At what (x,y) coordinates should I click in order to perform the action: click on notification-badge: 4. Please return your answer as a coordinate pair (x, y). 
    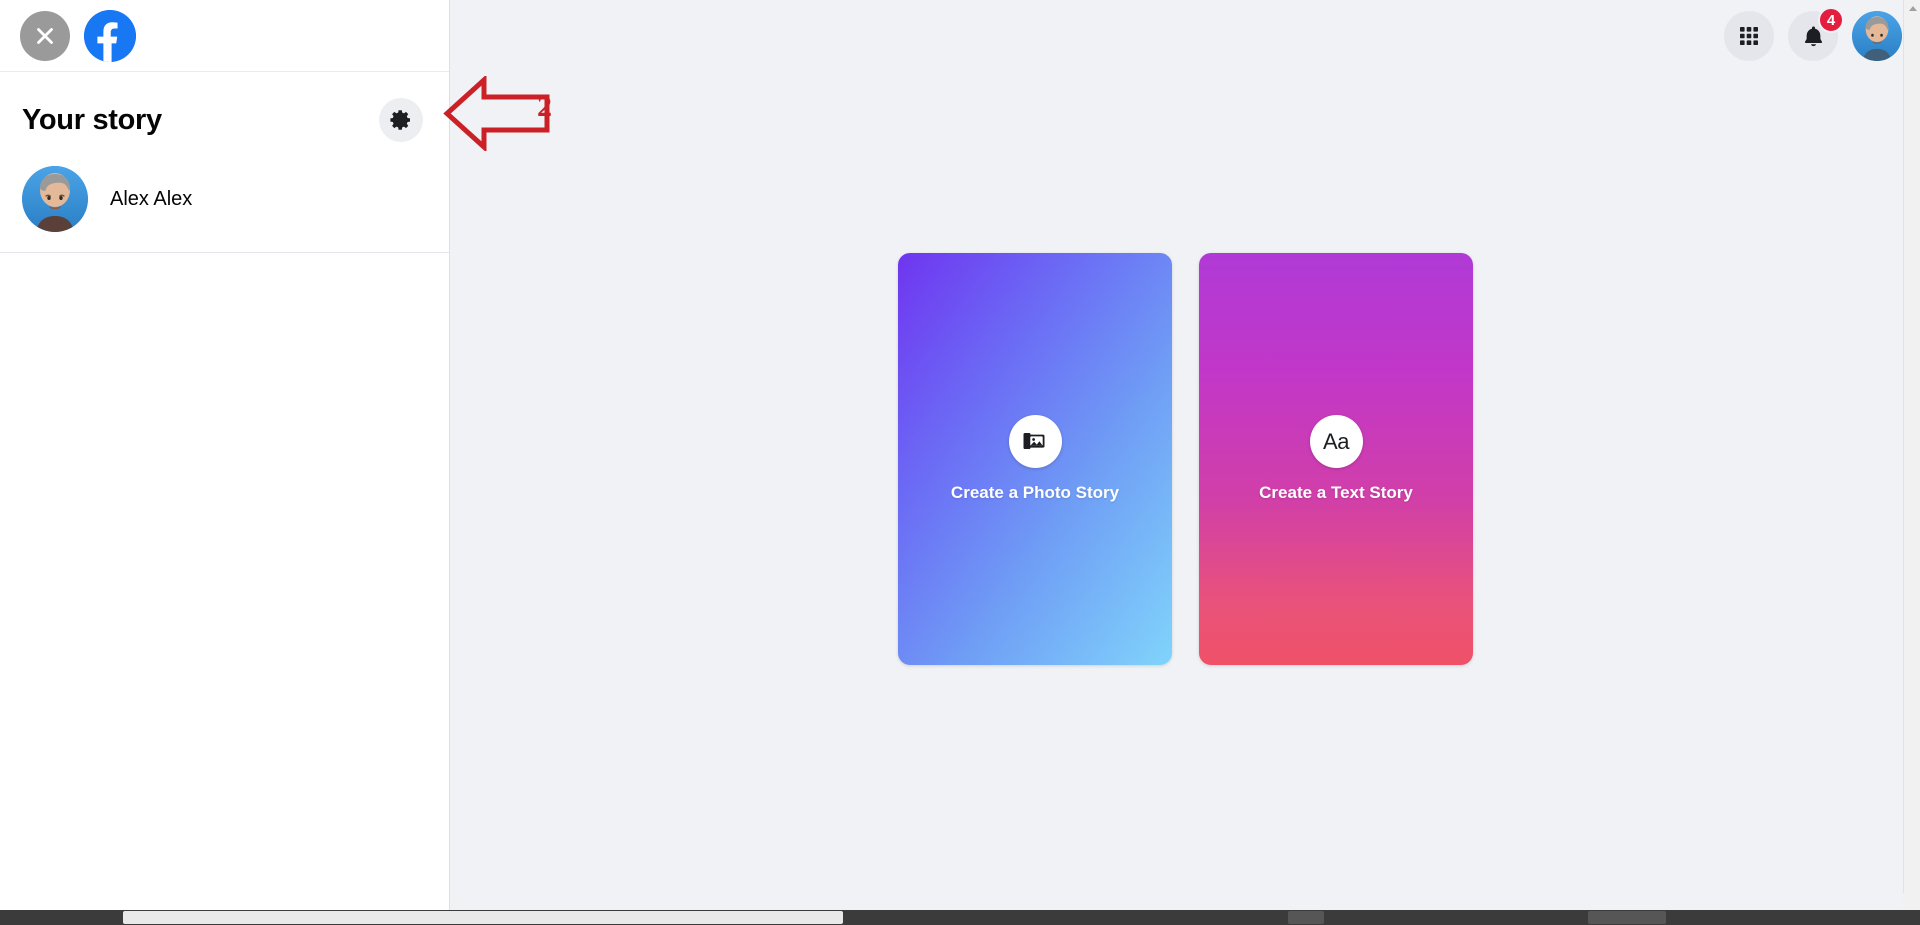
    Looking at the image, I should click on (1831, 20).